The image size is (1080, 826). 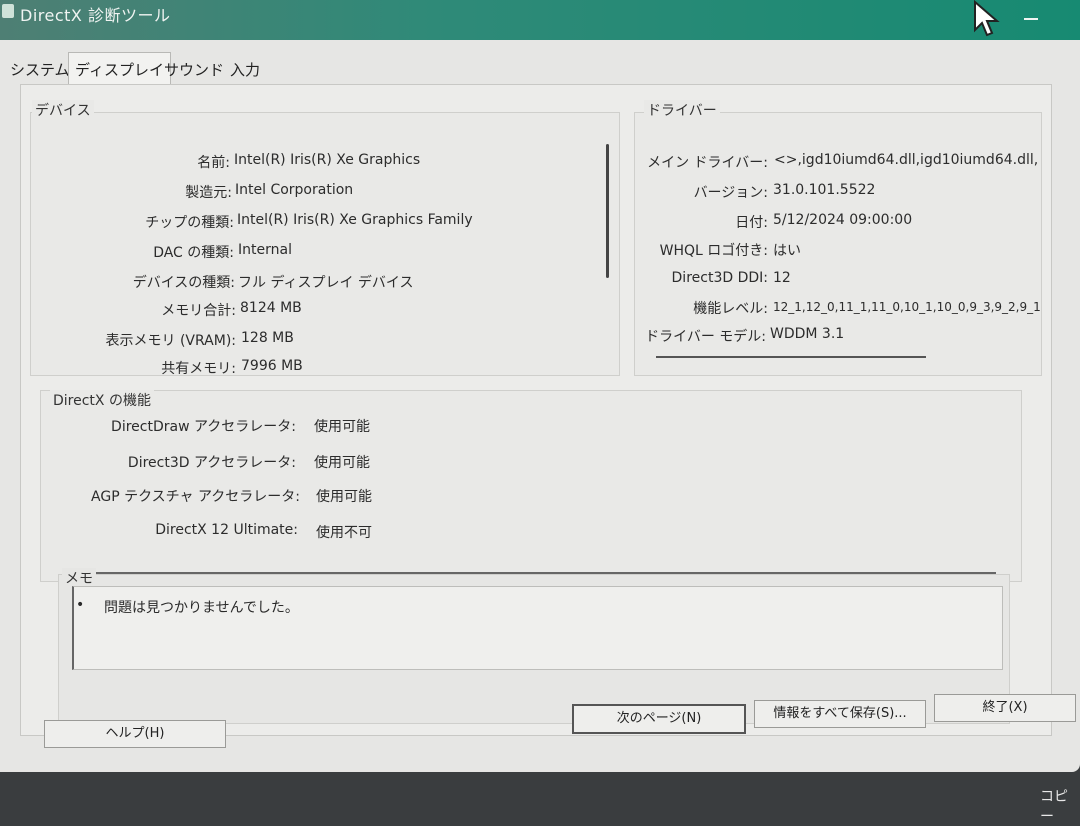 What do you see at coordinates (730, 309) in the screenshot?
I see `driver-feature-levels-label: 機能レベル:` at bounding box center [730, 309].